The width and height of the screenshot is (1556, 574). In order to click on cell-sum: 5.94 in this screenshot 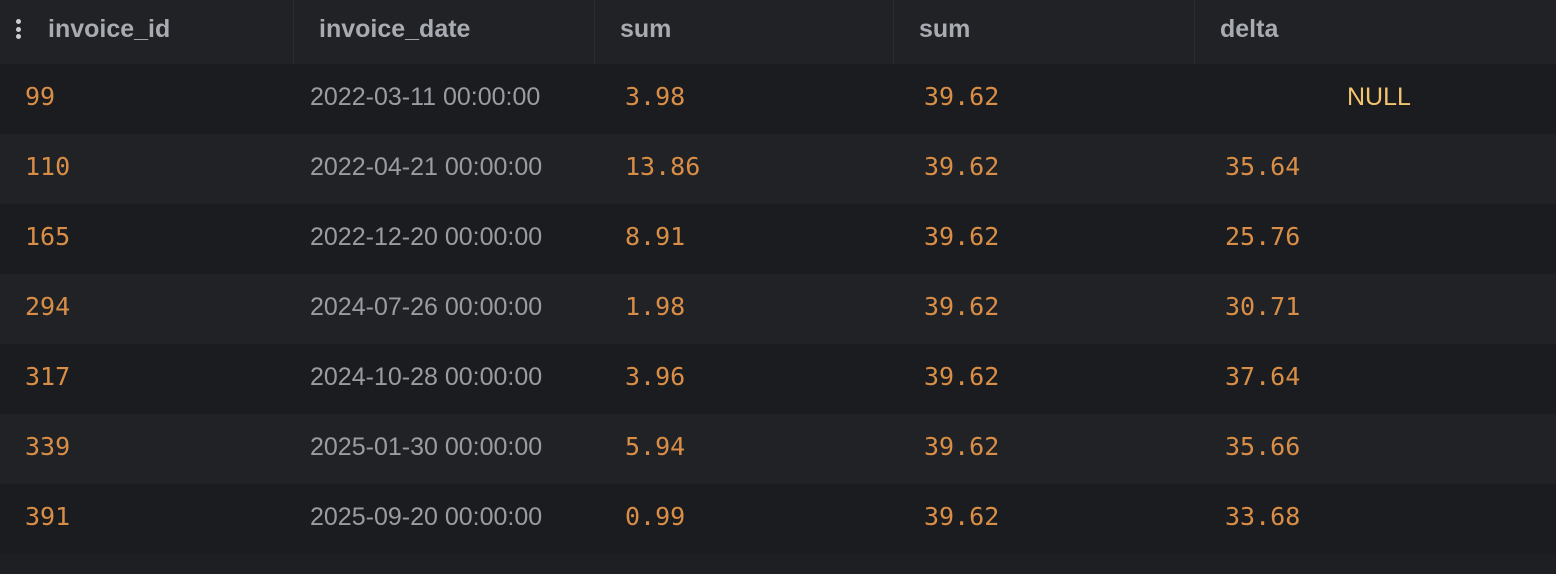, I will do `click(744, 449)`.